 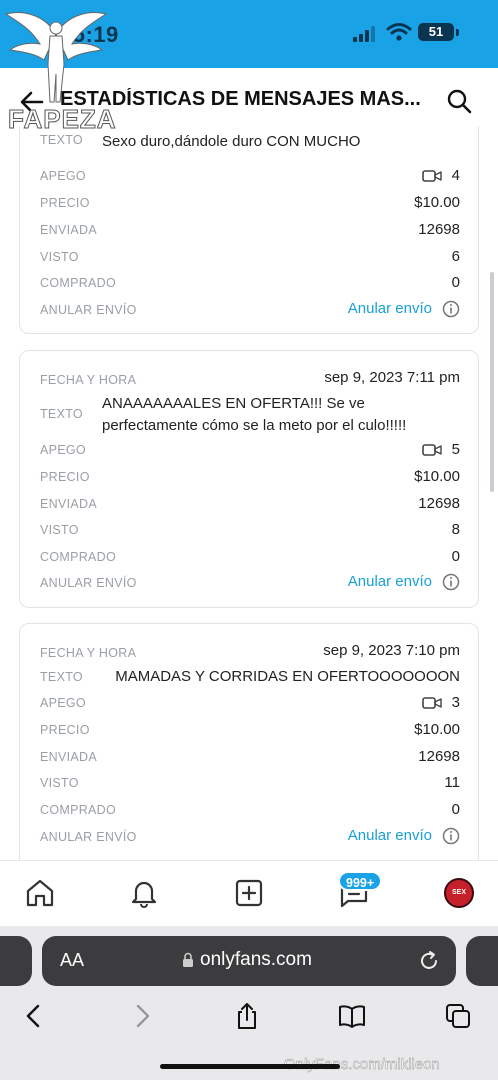 What do you see at coordinates (458, 1016) in the screenshot?
I see `tabs-icon` at bounding box center [458, 1016].